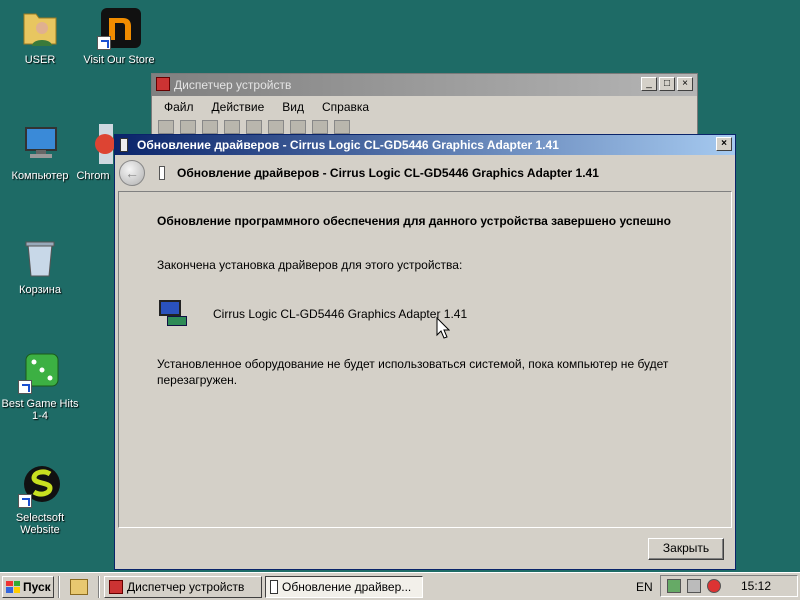 This screenshot has height=600, width=800. I want to click on network-icon, so click(694, 586).